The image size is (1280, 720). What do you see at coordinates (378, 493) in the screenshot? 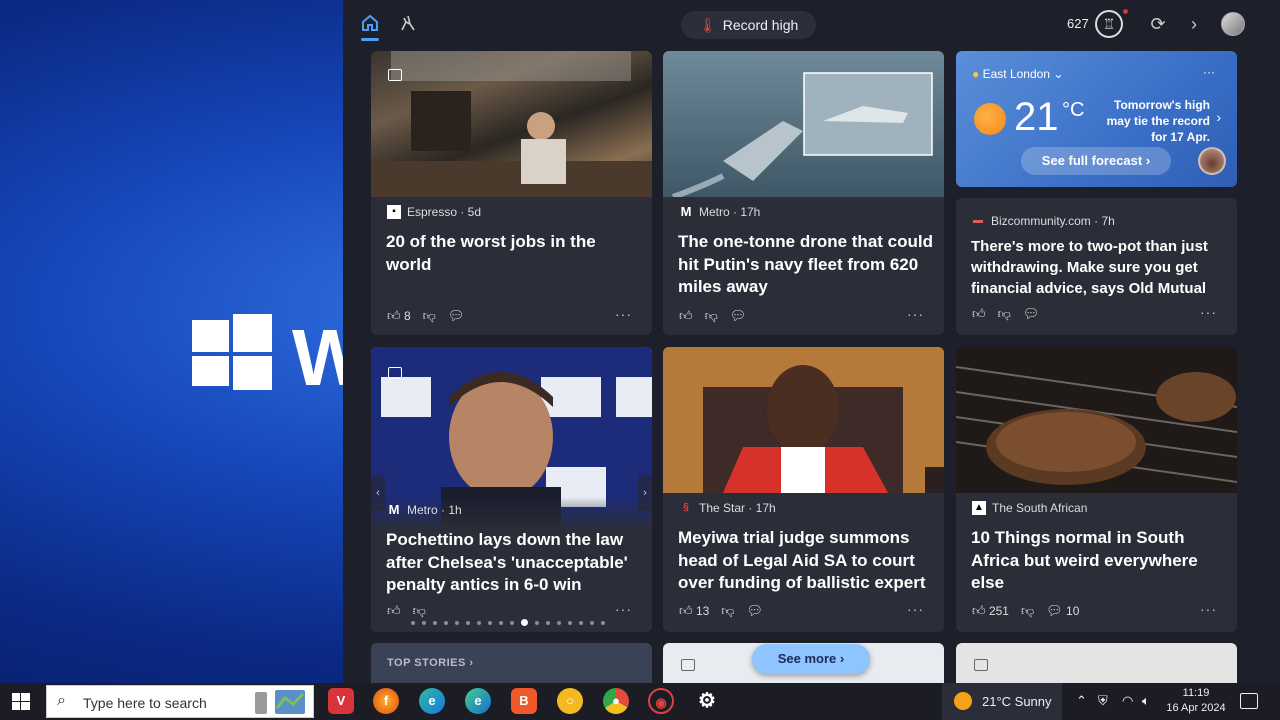
I see `carousel-prev-button: ‹` at bounding box center [378, 493].